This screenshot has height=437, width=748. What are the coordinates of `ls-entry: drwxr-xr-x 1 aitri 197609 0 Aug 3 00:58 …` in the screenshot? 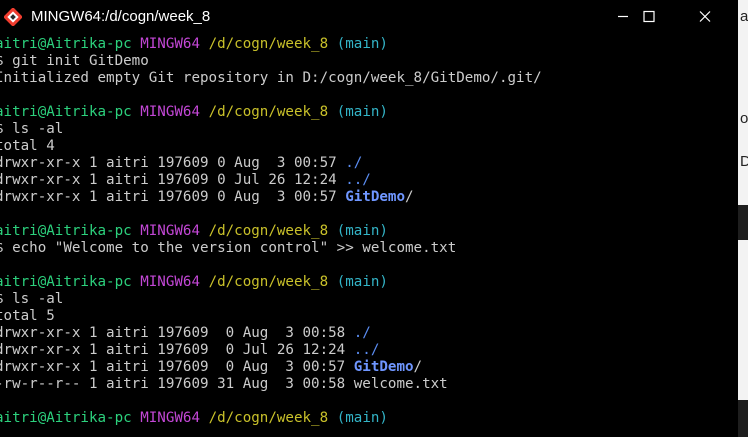 It's located at (366, 333).